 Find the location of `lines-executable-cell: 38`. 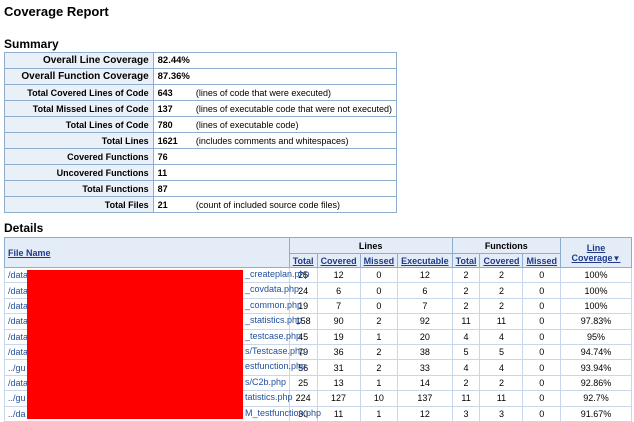

lines-executable-cell: 38 is located at coordinates (425, 352).